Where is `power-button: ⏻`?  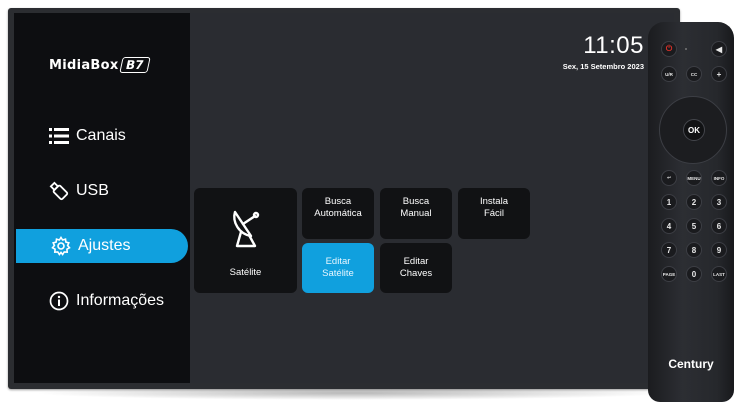
power-button: ⏻ is located at coordinates (669, 49).